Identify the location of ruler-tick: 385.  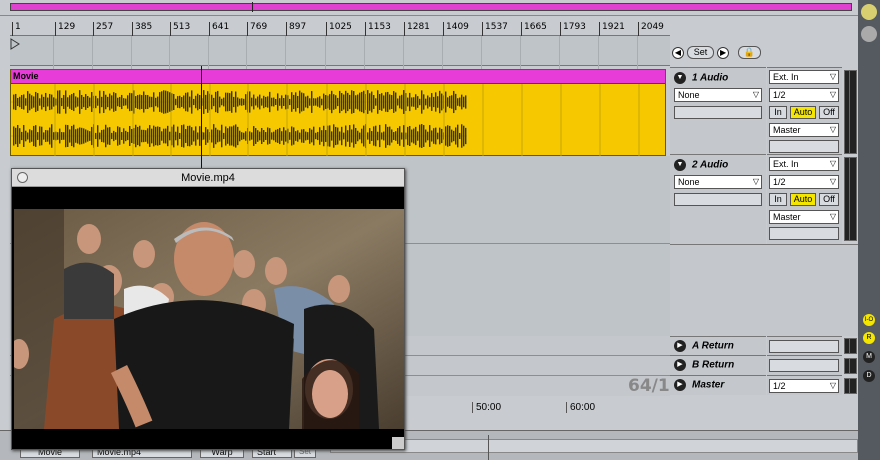
(142, 29).